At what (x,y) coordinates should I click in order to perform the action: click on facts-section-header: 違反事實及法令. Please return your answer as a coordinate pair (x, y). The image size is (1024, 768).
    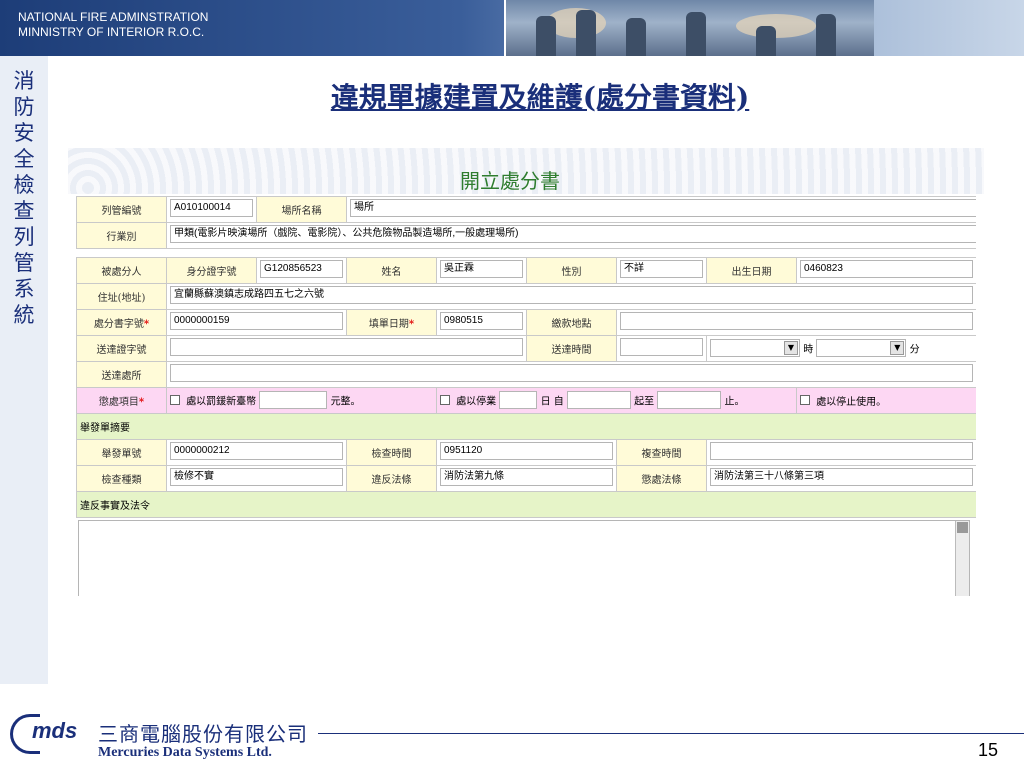
    Looking at the image, I should click on (526, 504).